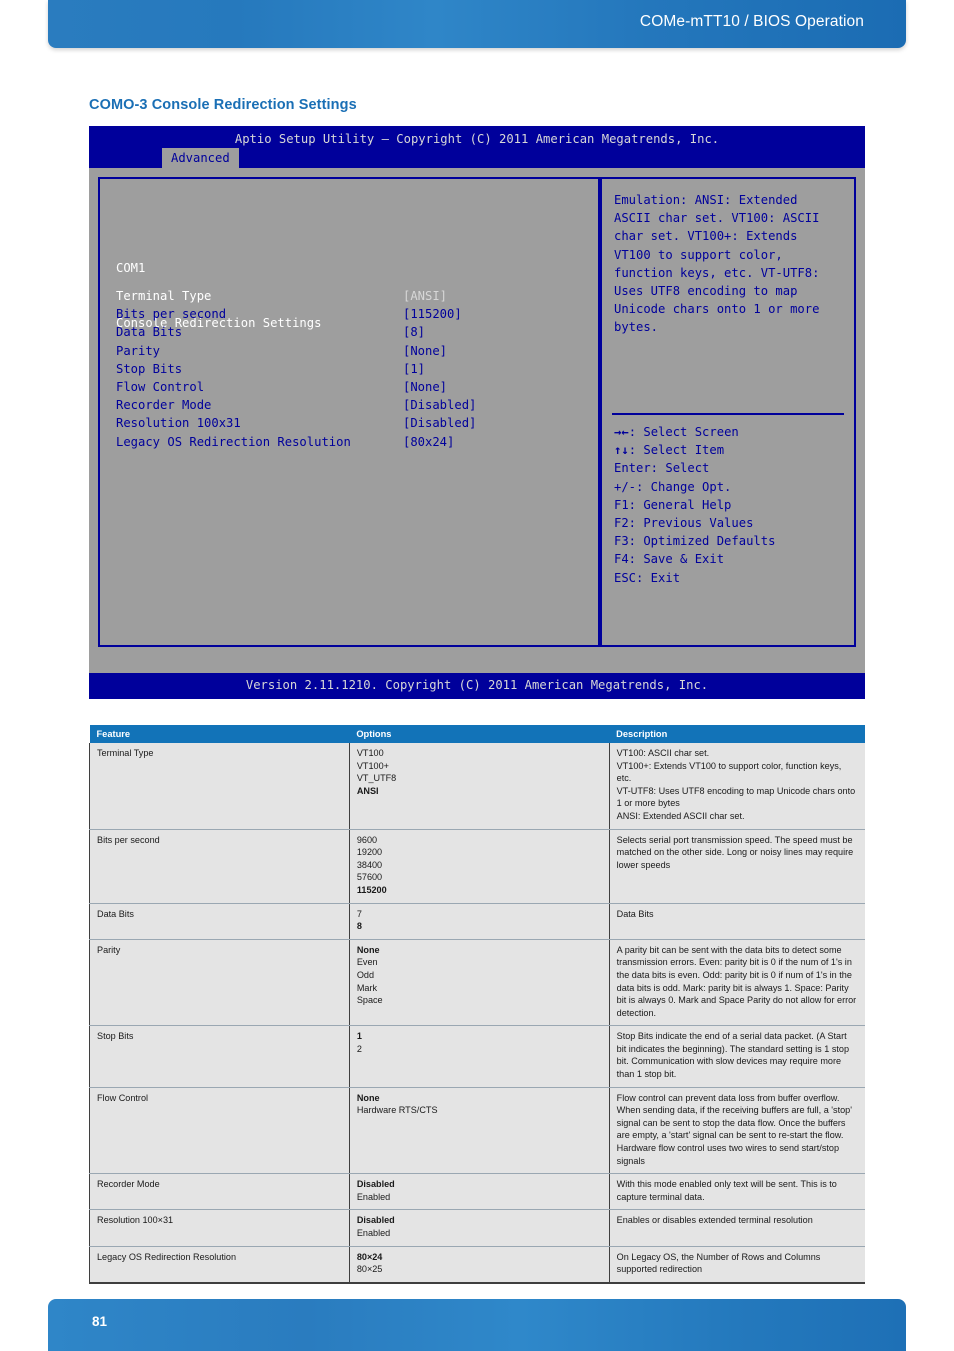 The height and width of the screenshot is (1351, 954). I want to click on bios-setting-value: [1], so click(414, 369).